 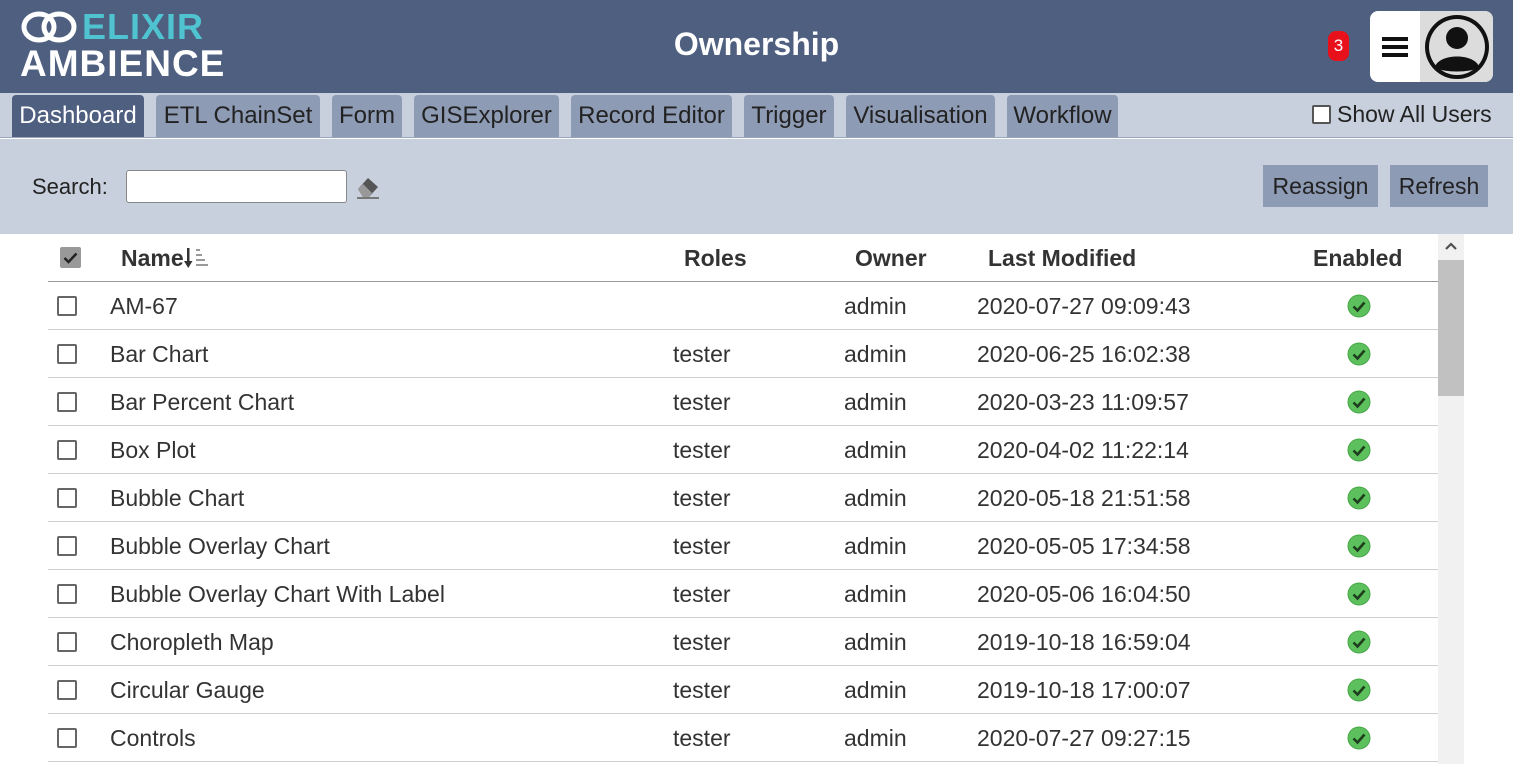 I want to click on tab-record-editor: Record Editor, so click(x=651, y=116).